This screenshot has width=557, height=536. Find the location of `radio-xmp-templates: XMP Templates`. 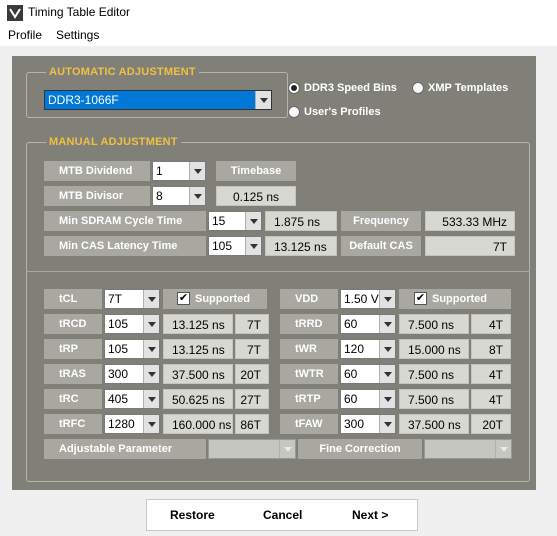

radio-xmp-templates: XMP Templates is located at coordinates (472, 89).